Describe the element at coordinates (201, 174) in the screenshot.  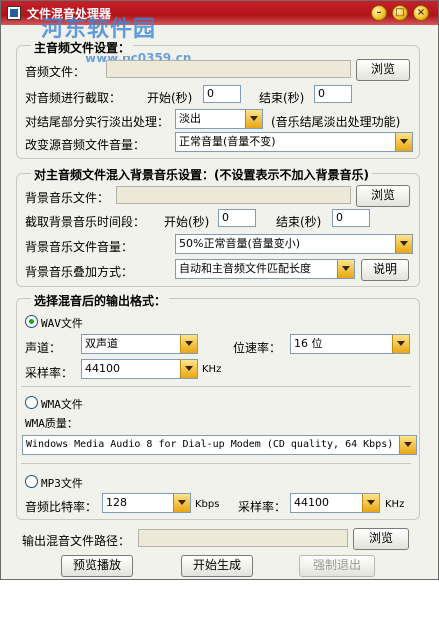
I see `bg-music-legend: 对主音频文件混入背景音乐设置：(不设置表示不加入背景音乐)` at that location.